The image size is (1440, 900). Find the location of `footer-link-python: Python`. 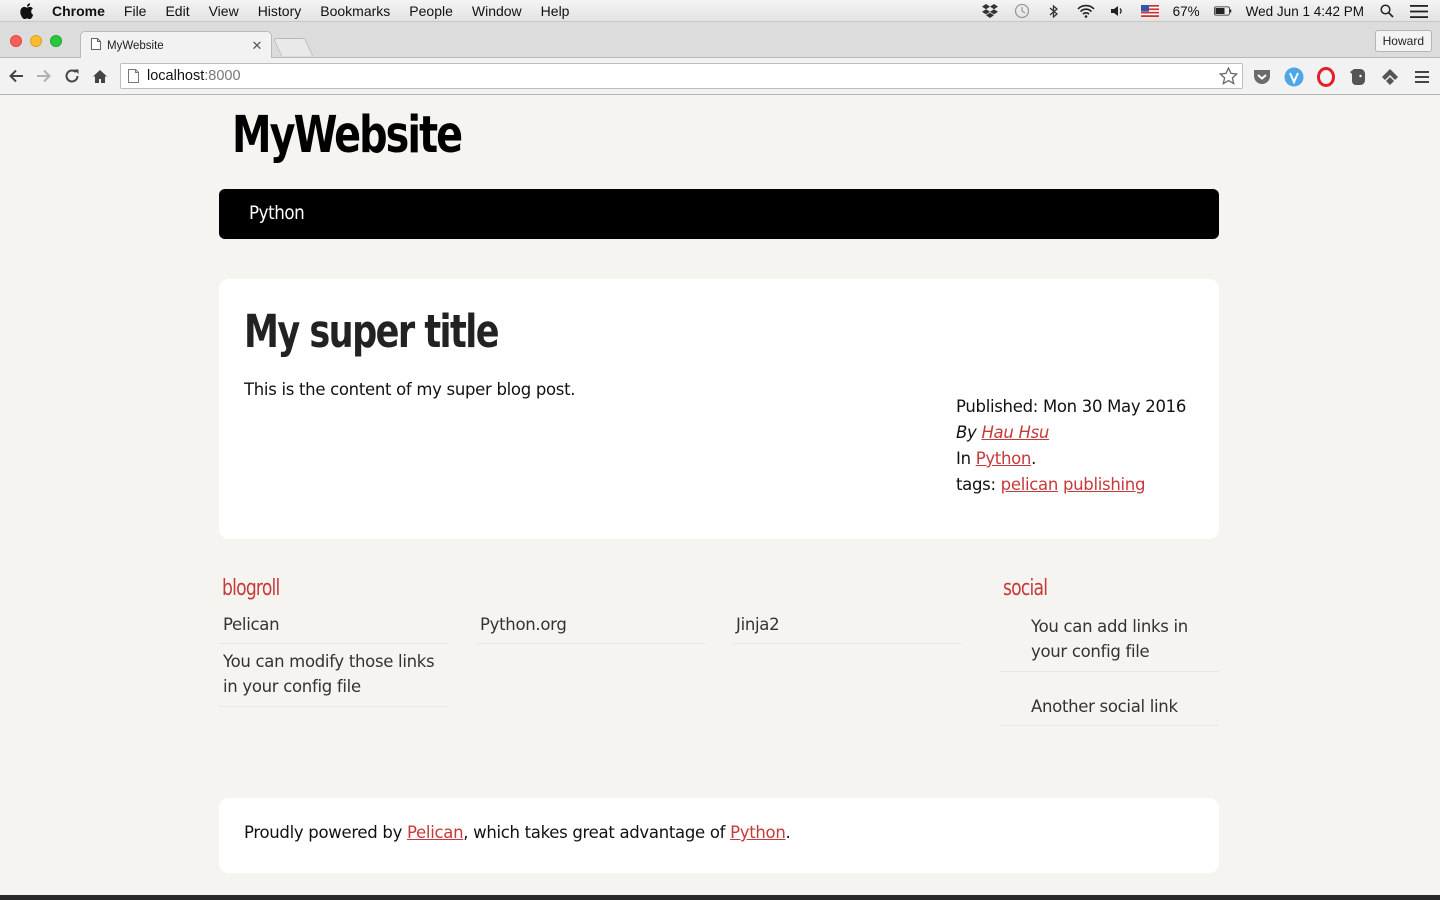

footer-link-python: Python is located at coordinates (758, 832).